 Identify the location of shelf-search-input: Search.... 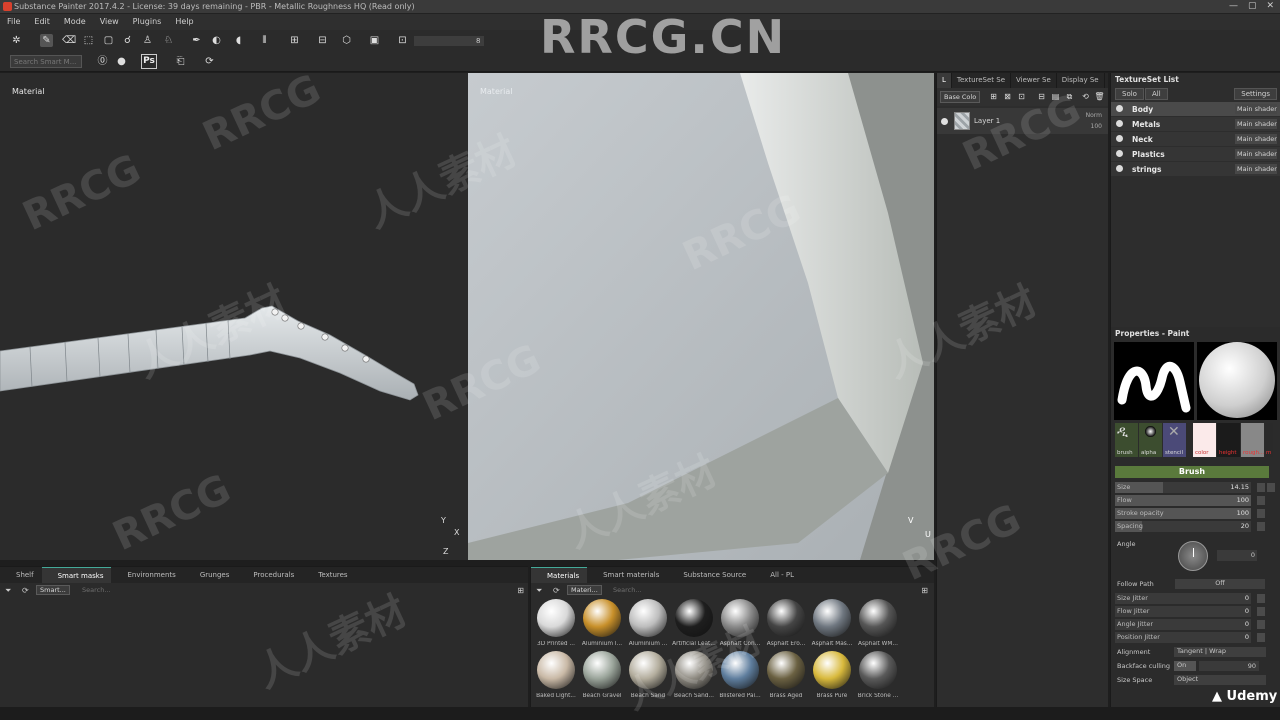
(96, 590).